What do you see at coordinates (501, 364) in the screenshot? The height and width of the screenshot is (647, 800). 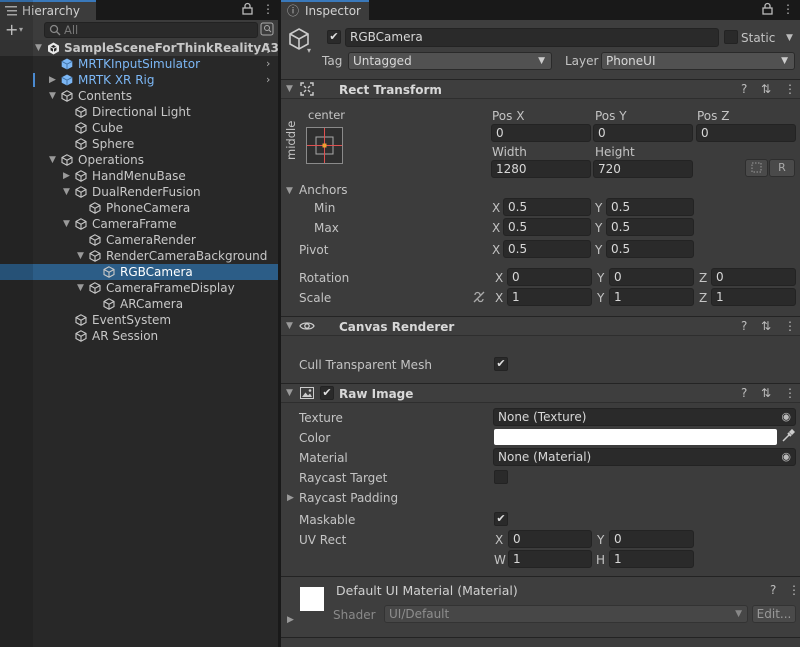 I see `cull-transparent-mesh-checkbox: ✔` at bounding box center [501, 364].